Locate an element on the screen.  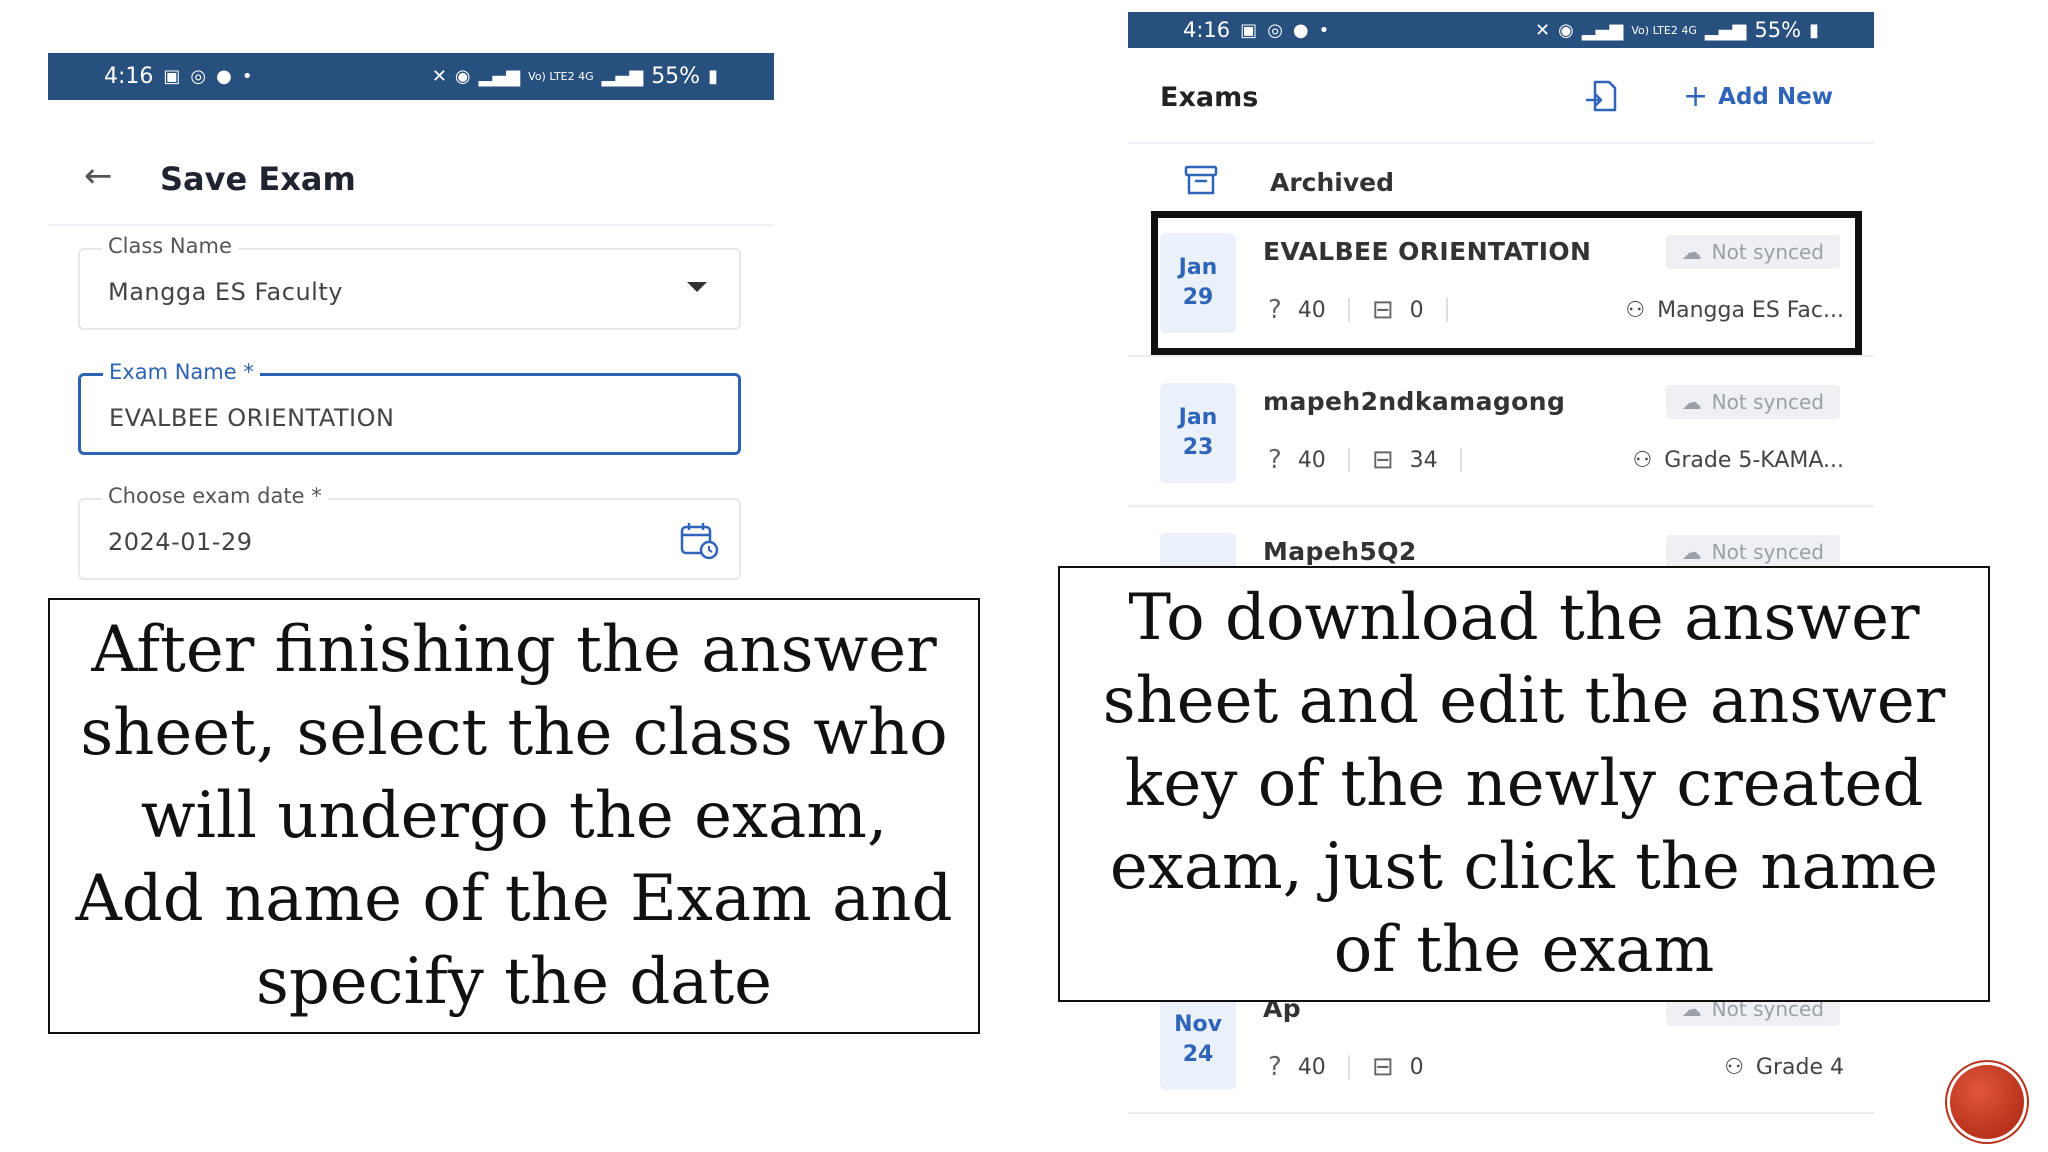
chevron-down-icon is located at coordinates (697, 287).